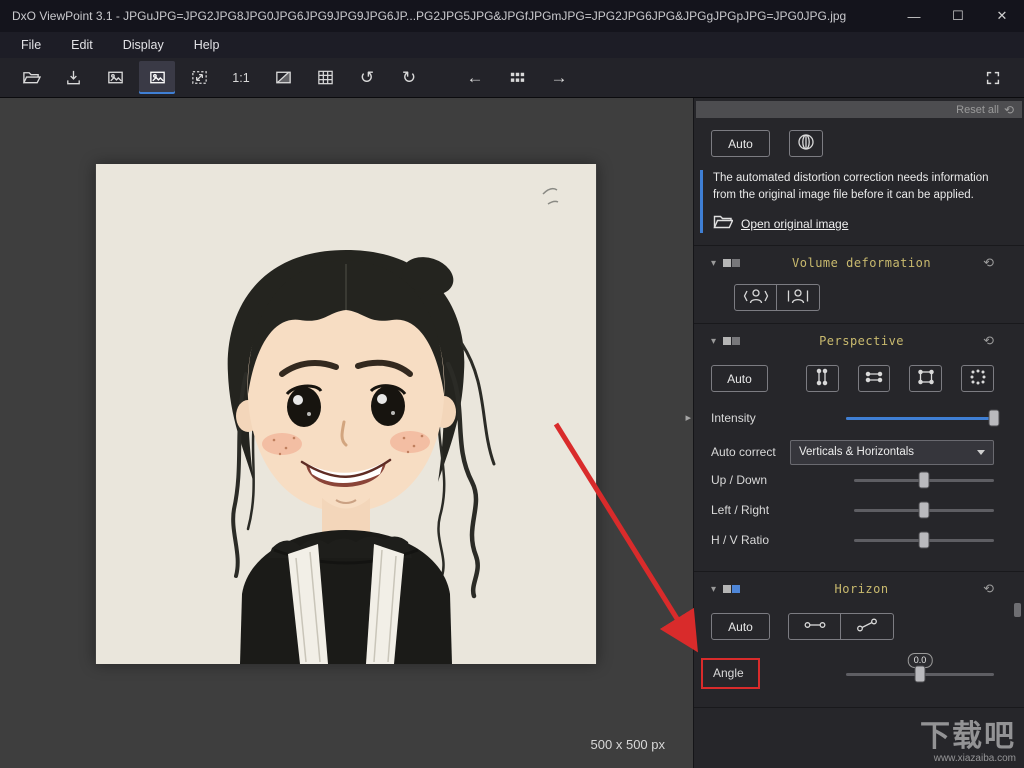 The image size is (1024, 768). What do you see at coordinates (723, 223) in the screenshot?
I see `folder-icon` at bounding box center [723, 223].